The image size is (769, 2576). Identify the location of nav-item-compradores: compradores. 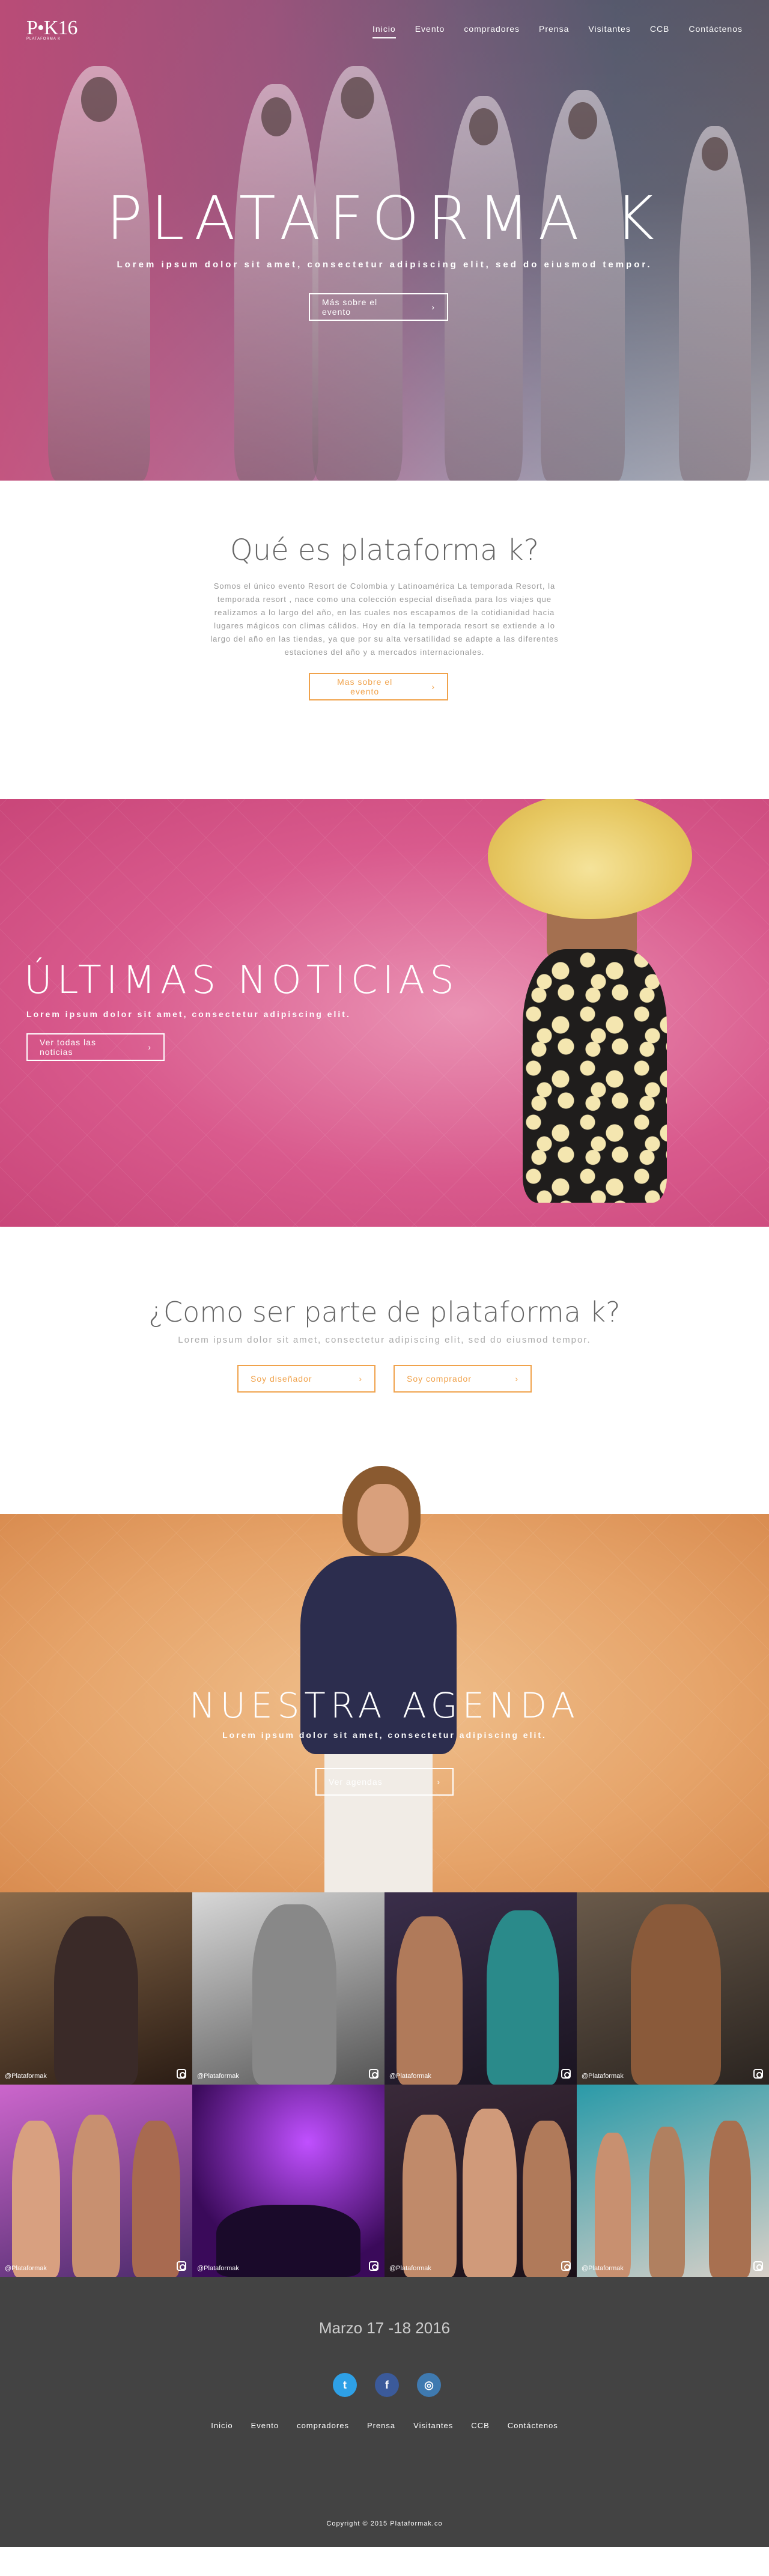
(492, 31).